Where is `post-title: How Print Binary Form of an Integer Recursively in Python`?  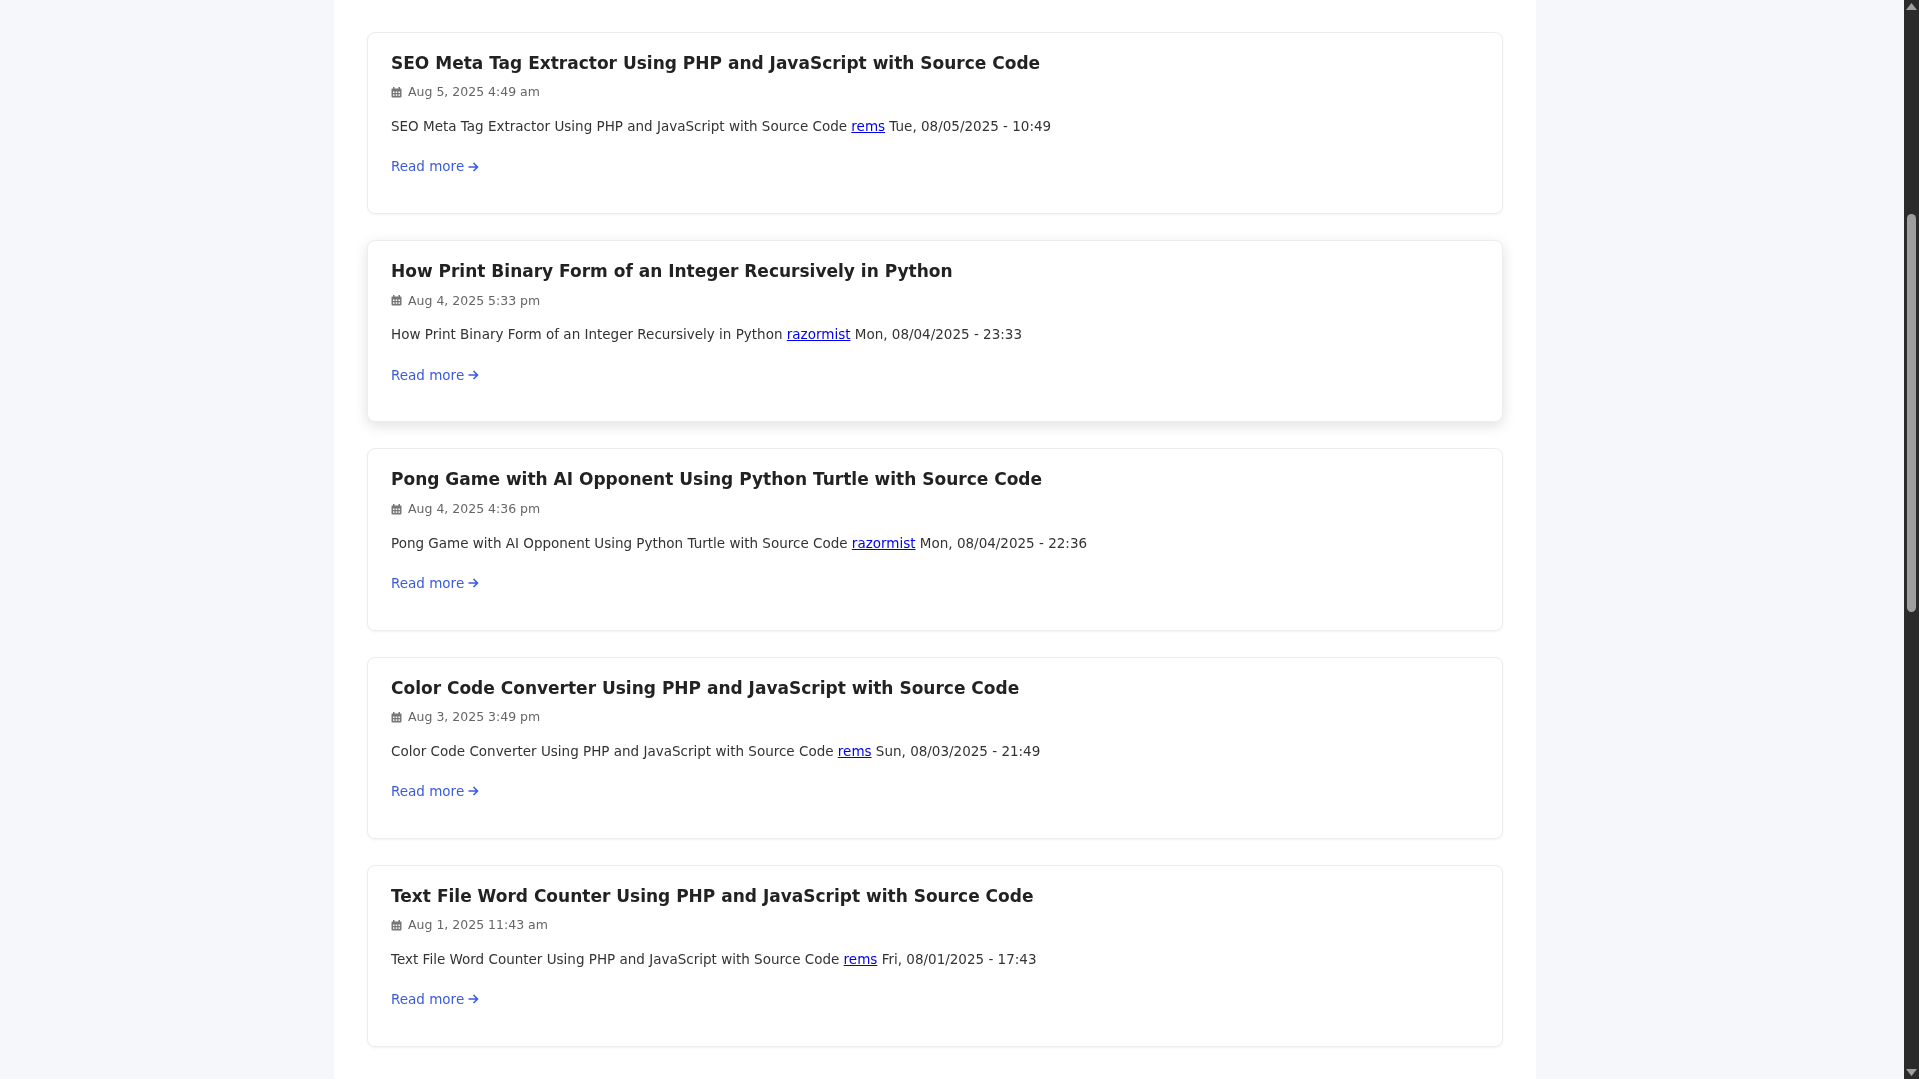 post-title: How Print Binary Form of an Integer Recursively in Python is located at coordinates (935, 271).